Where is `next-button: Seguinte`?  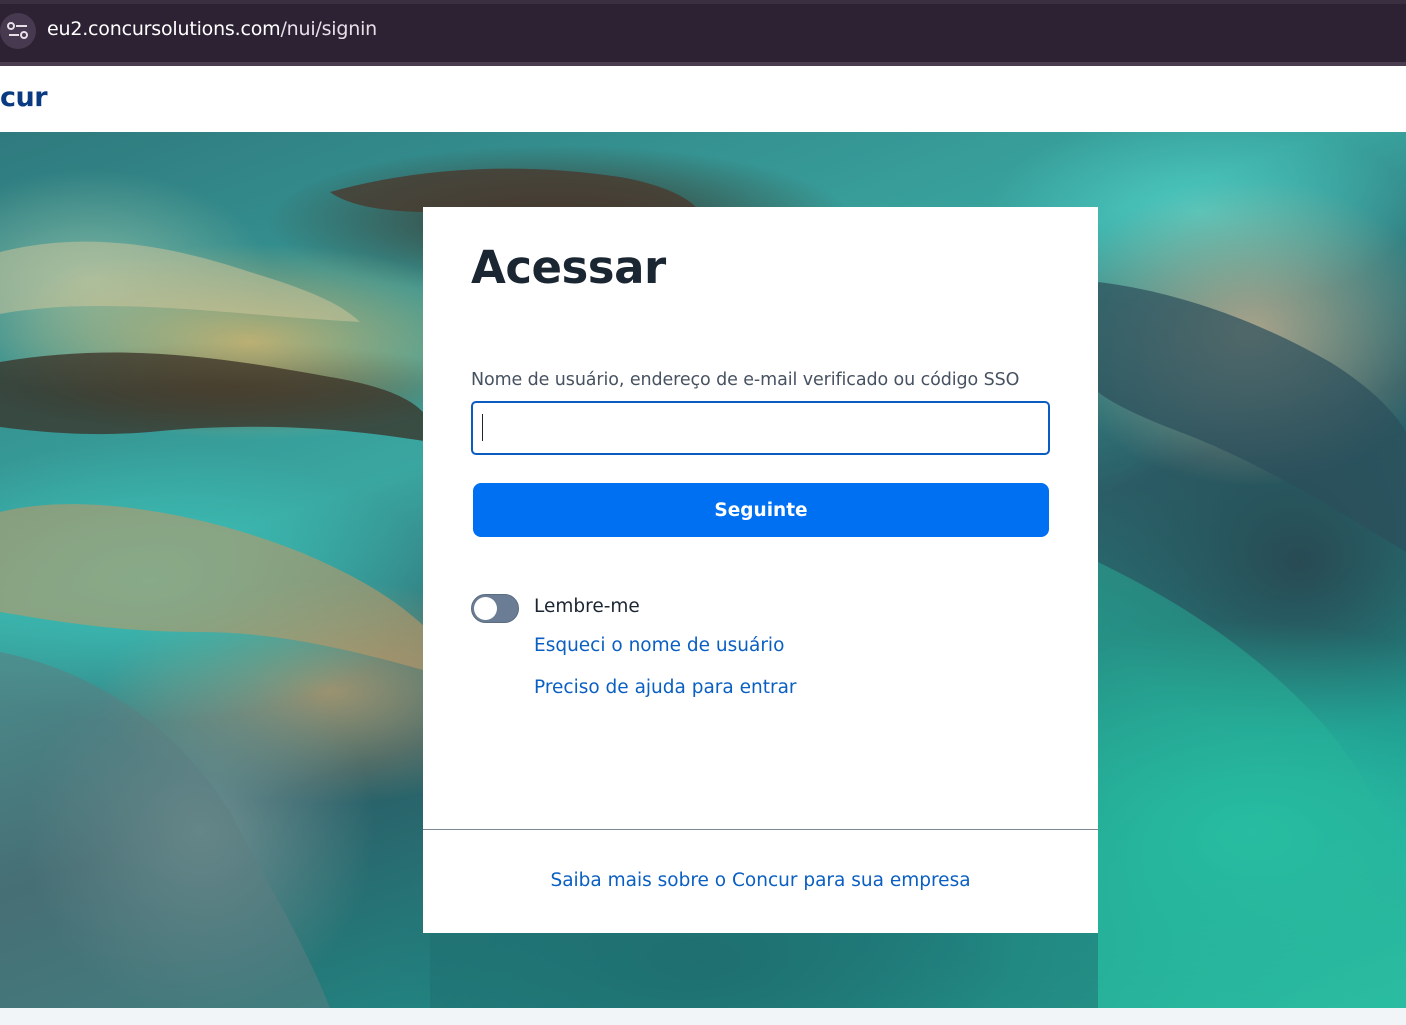 next-button: Seguinte is located at coordinates (761, 510).